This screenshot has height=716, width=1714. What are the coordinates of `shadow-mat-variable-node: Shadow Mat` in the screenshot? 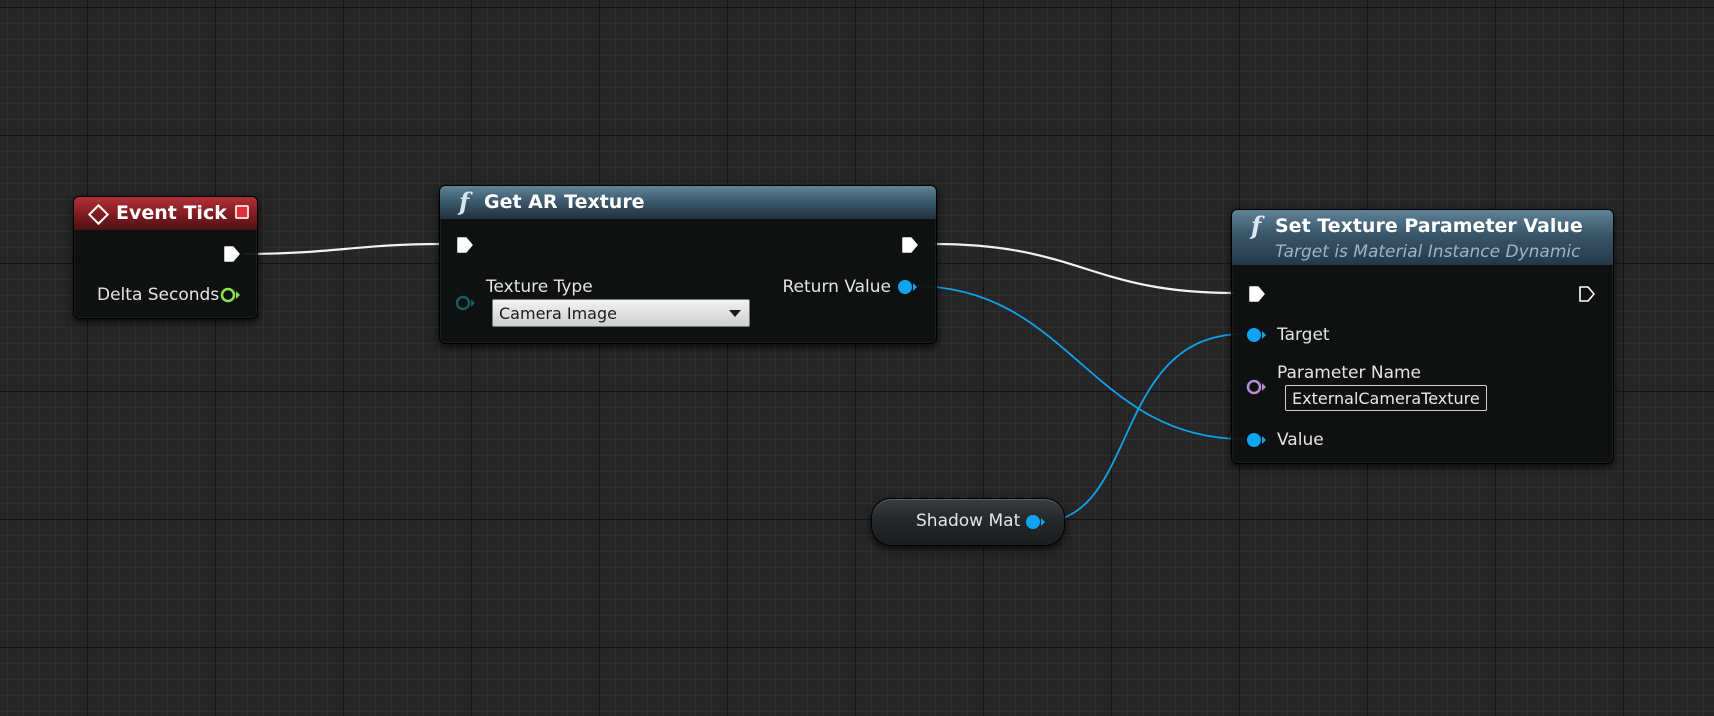 It's located at (968, 522).